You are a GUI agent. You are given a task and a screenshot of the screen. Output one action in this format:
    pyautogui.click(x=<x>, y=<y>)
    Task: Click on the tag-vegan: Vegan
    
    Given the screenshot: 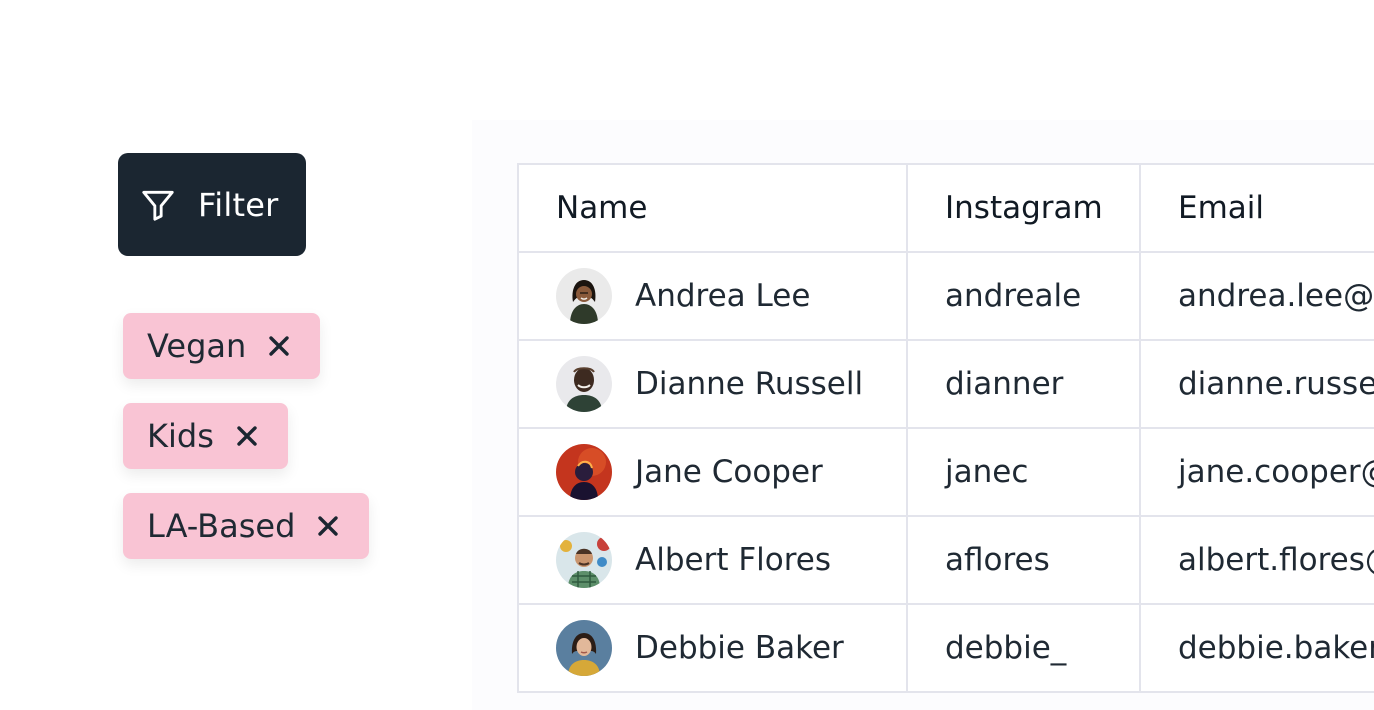 What is the action you would take?
    pyautogui.click(x=222, y=346)
    